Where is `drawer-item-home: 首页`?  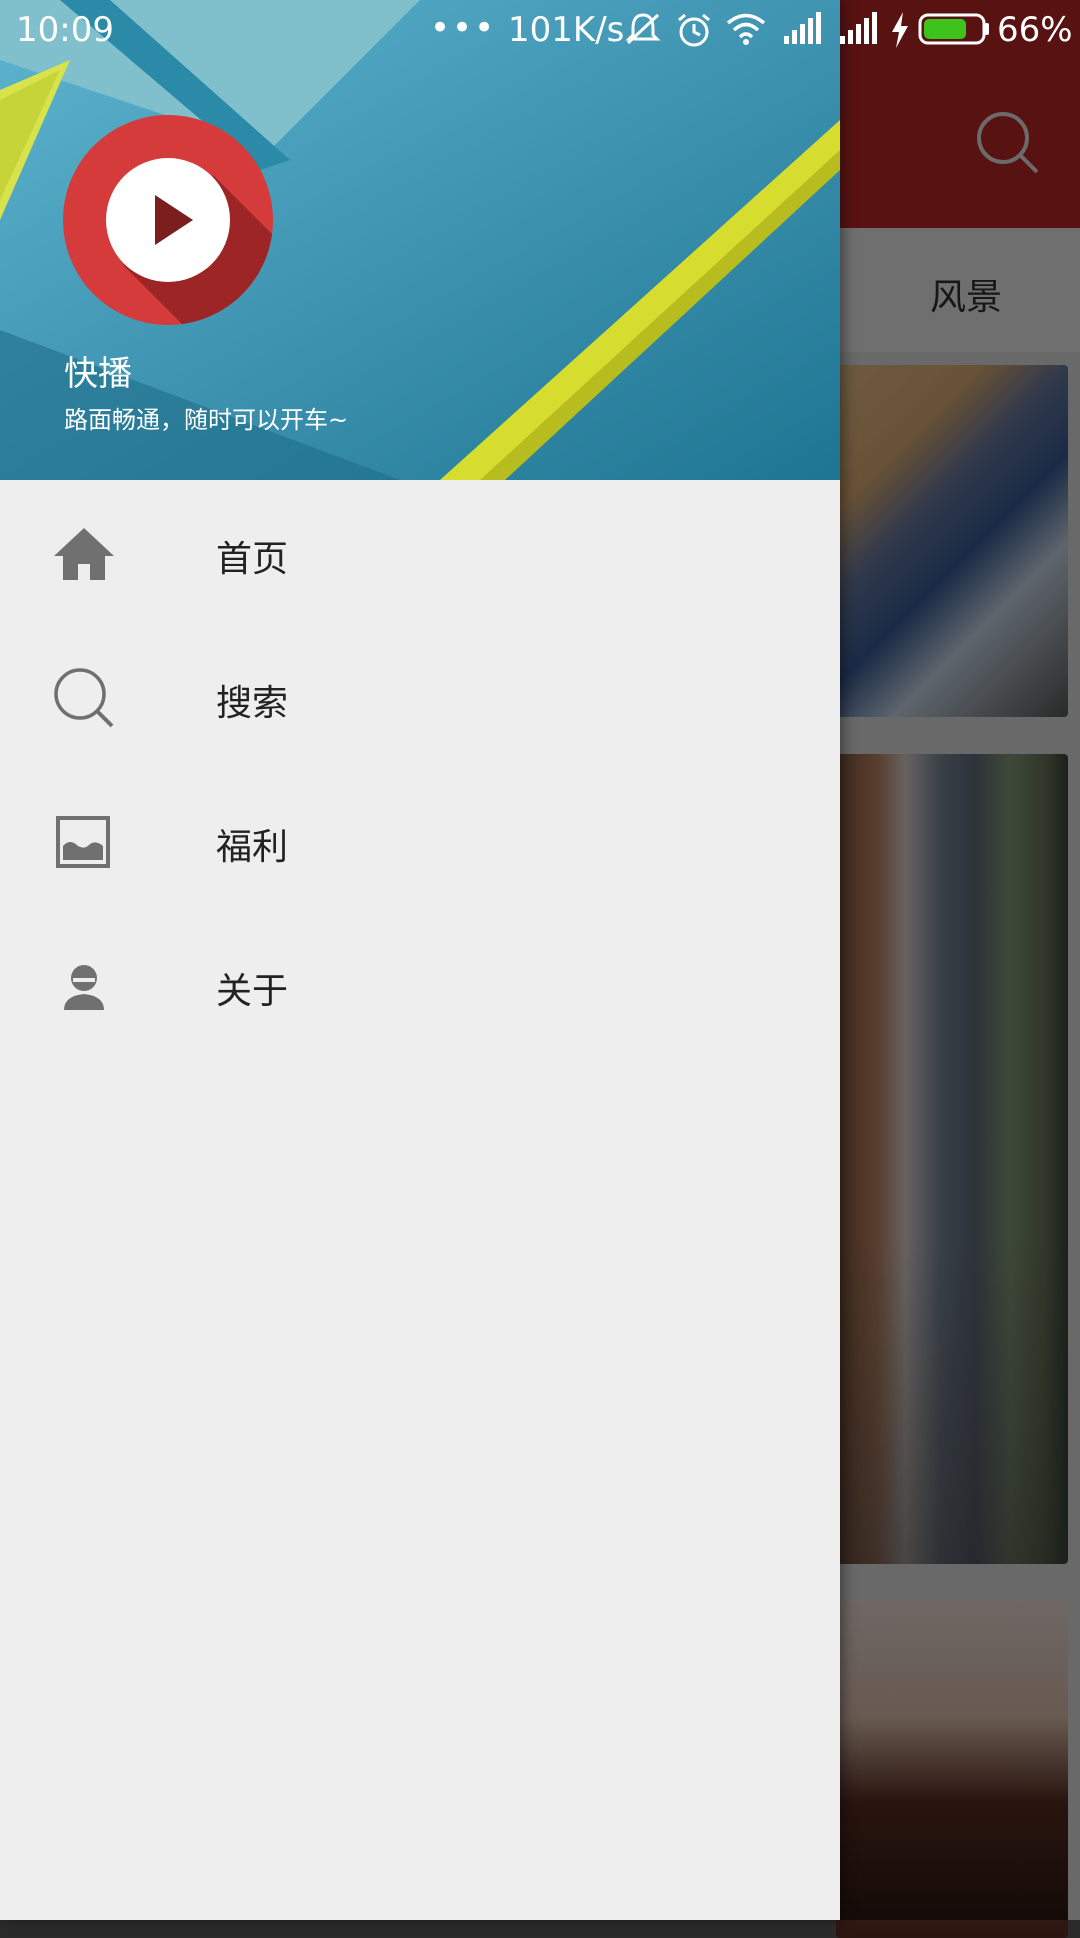
drawer-item-home: 首页 is located at coordinates (420, 550).